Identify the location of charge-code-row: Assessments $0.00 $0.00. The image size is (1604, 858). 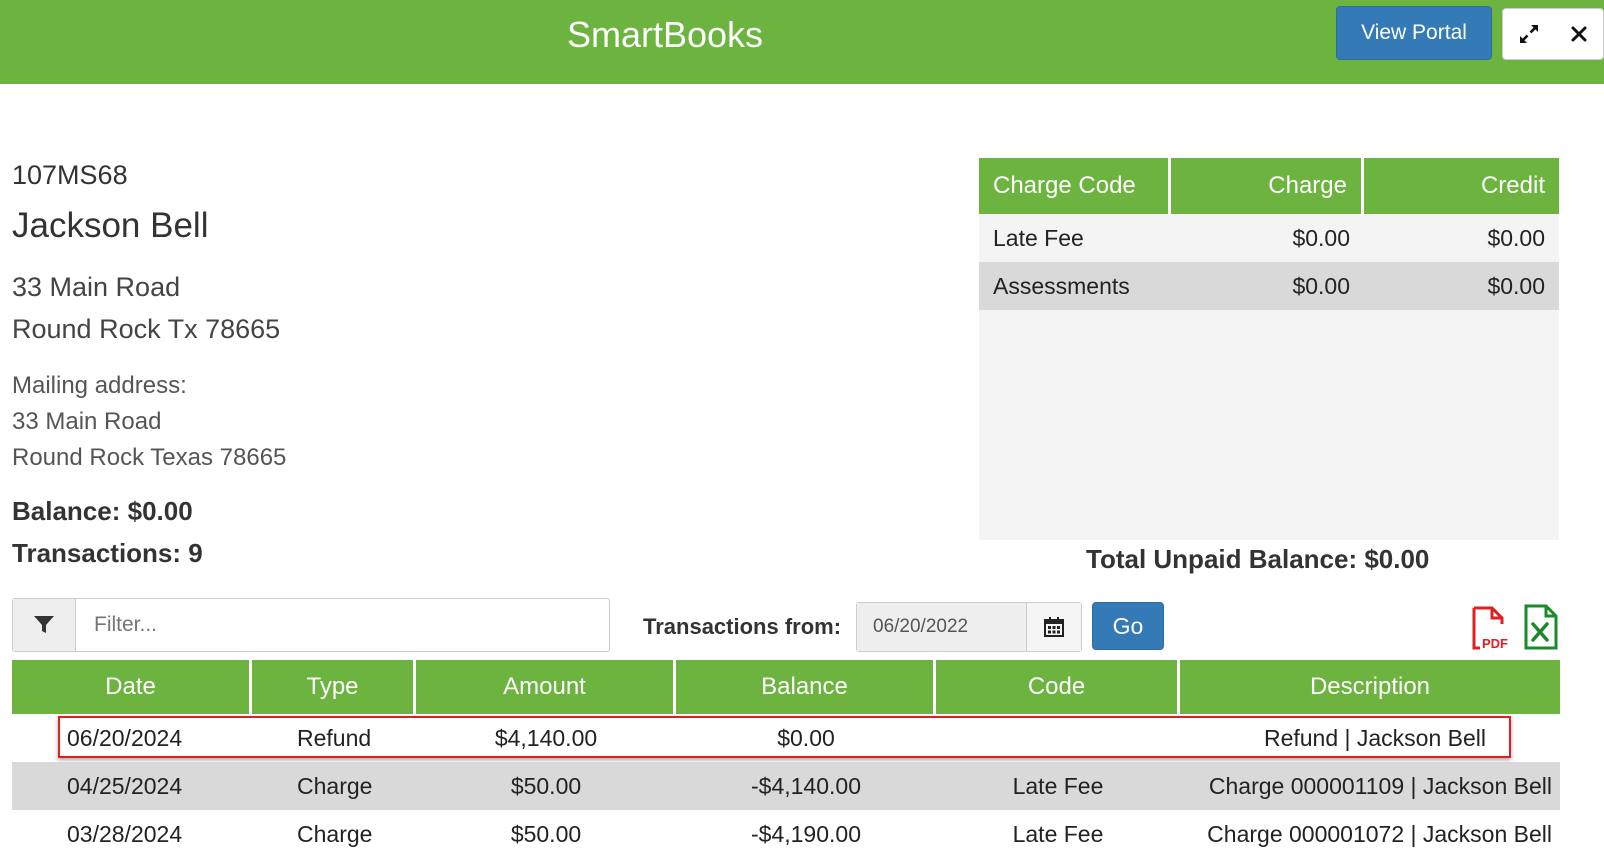
(1269, 286).